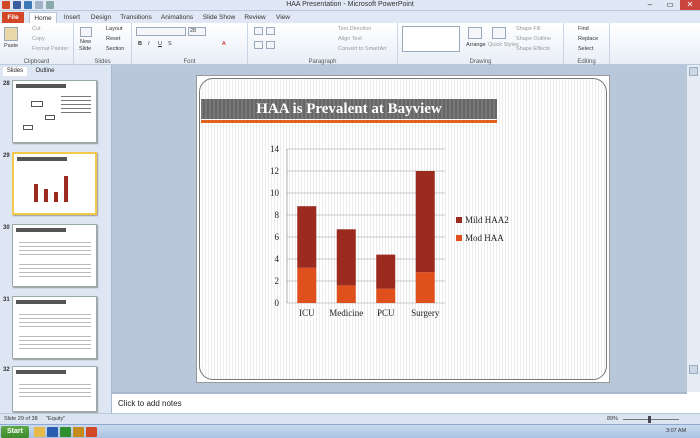  What do you see at coordinates (431, 39) in the screenshot?
I see `shapes-gallery` at bounding box center [431, 39].